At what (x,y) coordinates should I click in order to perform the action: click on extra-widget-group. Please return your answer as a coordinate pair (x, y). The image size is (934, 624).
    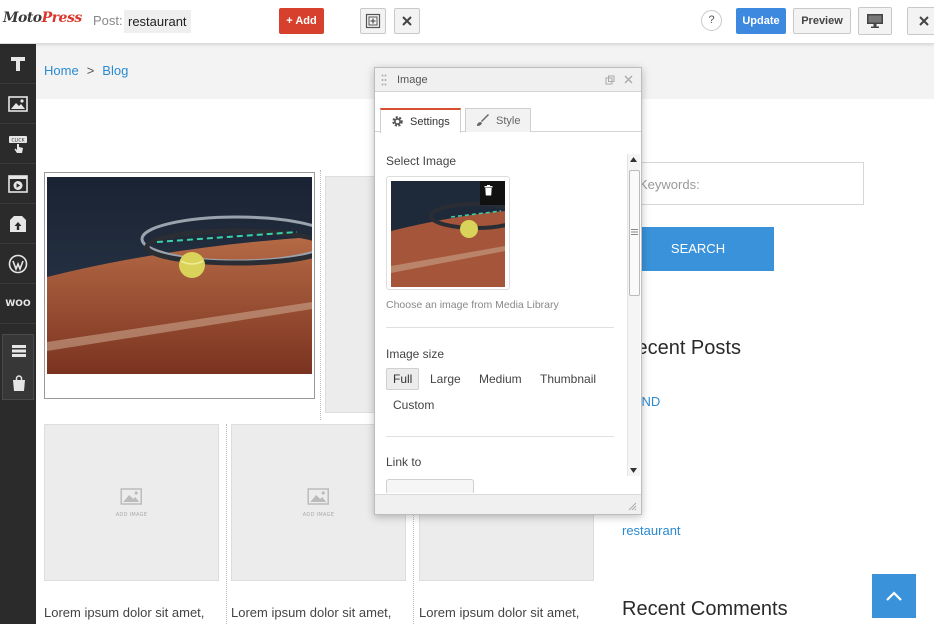
    Looking at the image, I should click on (18, 367).